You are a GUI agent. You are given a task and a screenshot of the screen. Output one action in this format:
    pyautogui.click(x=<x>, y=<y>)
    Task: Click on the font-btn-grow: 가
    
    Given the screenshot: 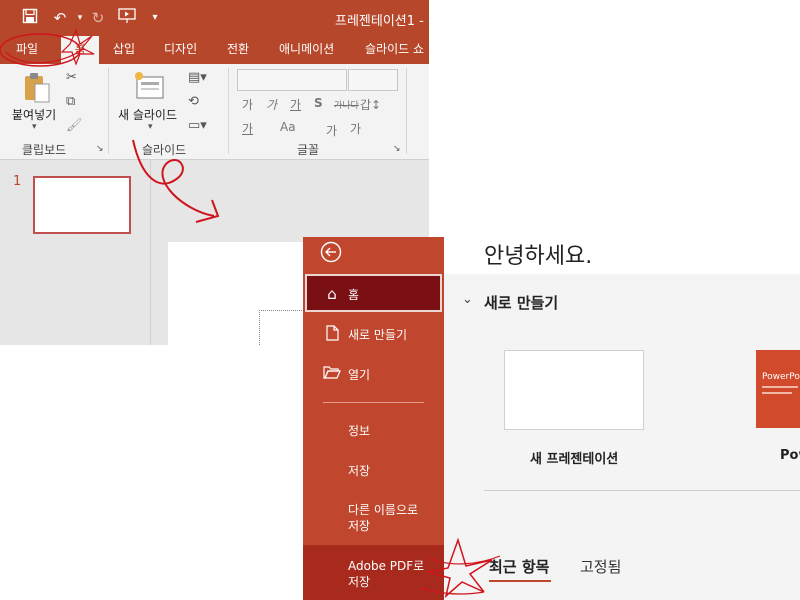 What is the action you would take?
    pyautogui.click(x=331, y=130)
    